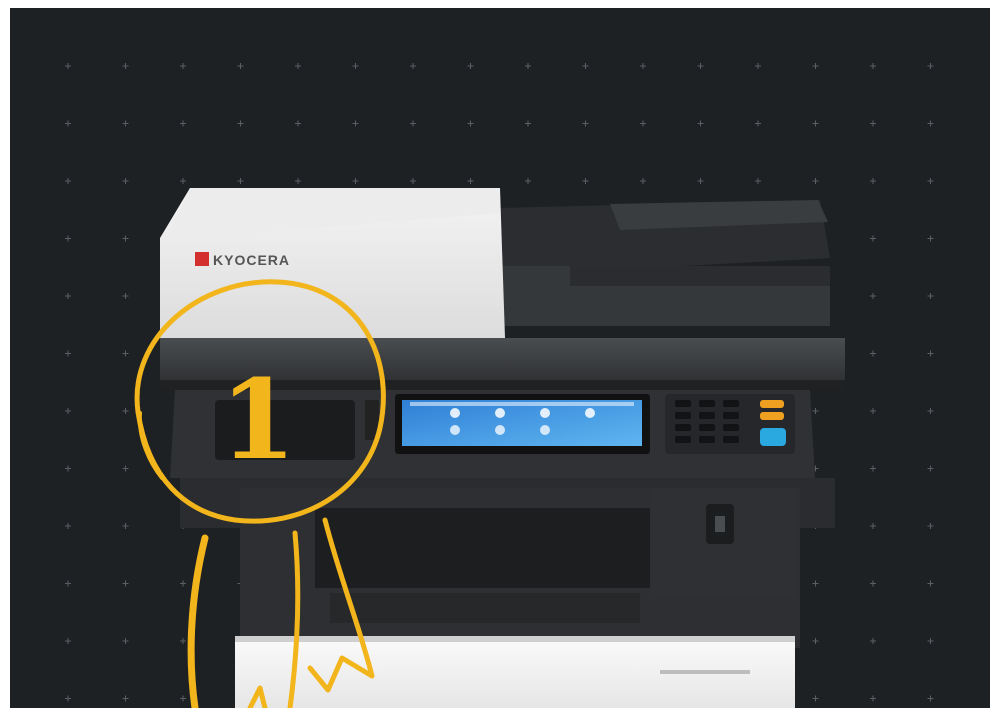 This screenshot has width=1000, height=716. Describe the element at coordinates (772, 416) in the screenshot. I see `reset-button` at that location.